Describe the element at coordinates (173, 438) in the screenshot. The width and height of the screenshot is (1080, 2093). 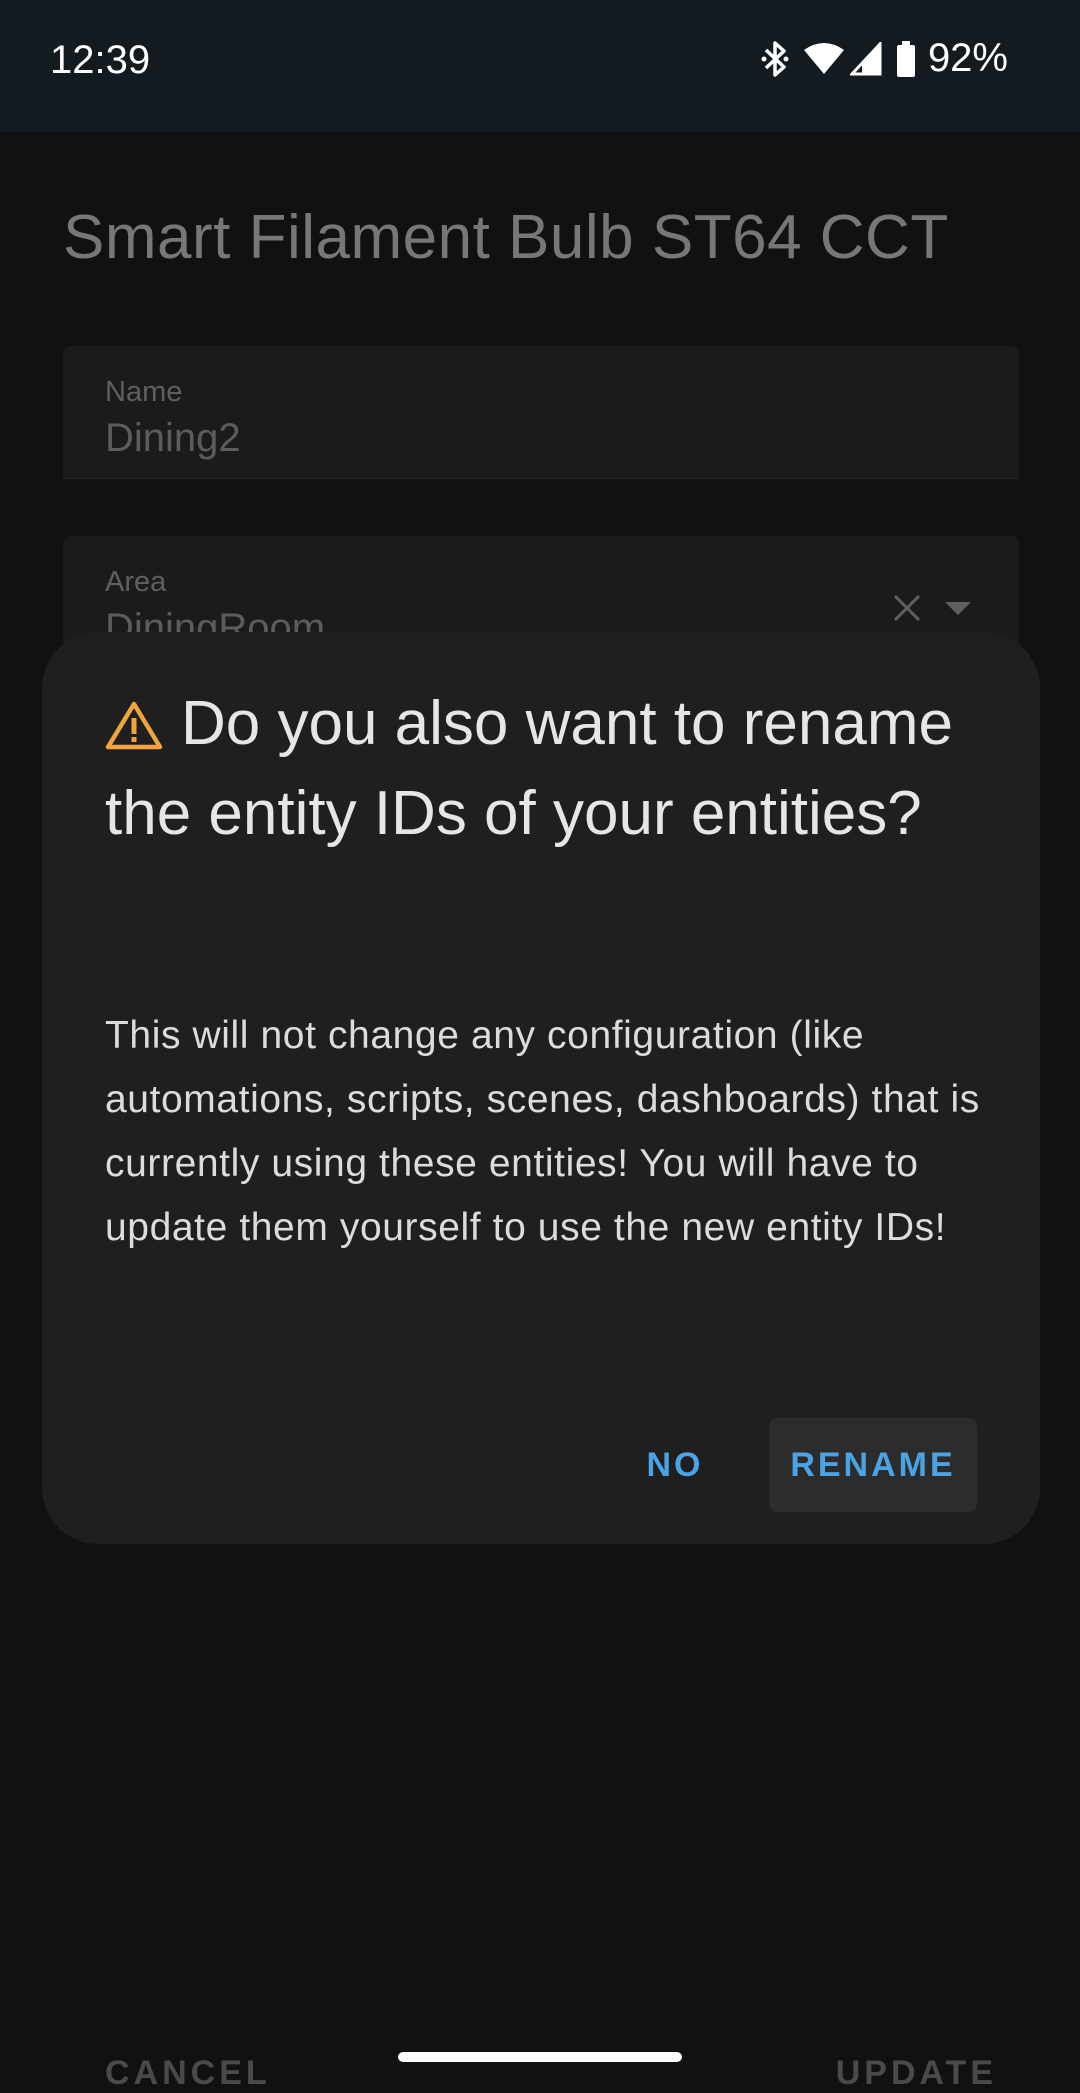
I see `name-field-value: Dining2` at that location.